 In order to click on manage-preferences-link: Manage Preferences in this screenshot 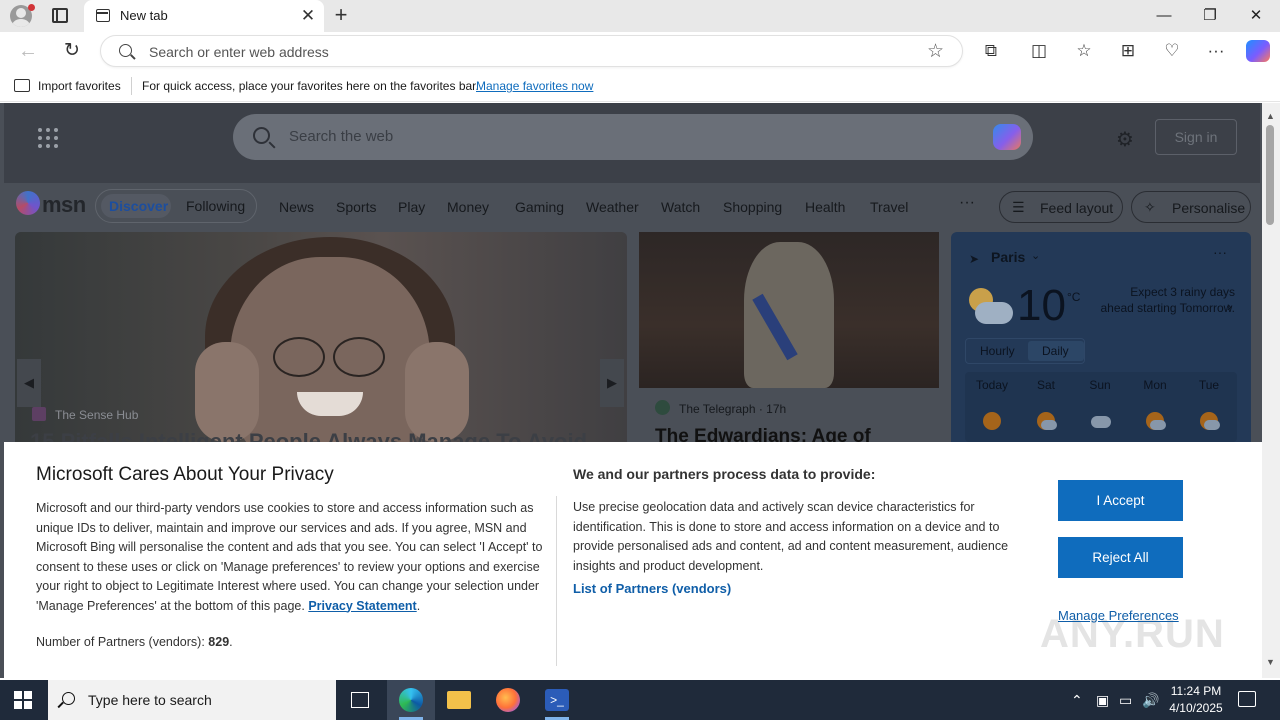, I will do `click(1118, 615)`.